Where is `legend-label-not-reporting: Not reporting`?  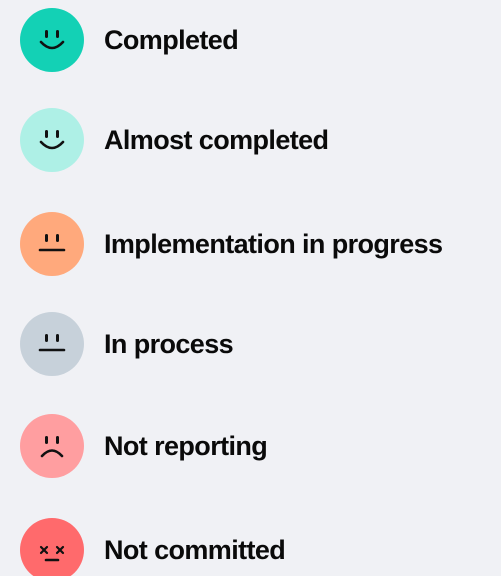 legend-label-not-reporting: Not reporting is located at coordinates (186, 445).